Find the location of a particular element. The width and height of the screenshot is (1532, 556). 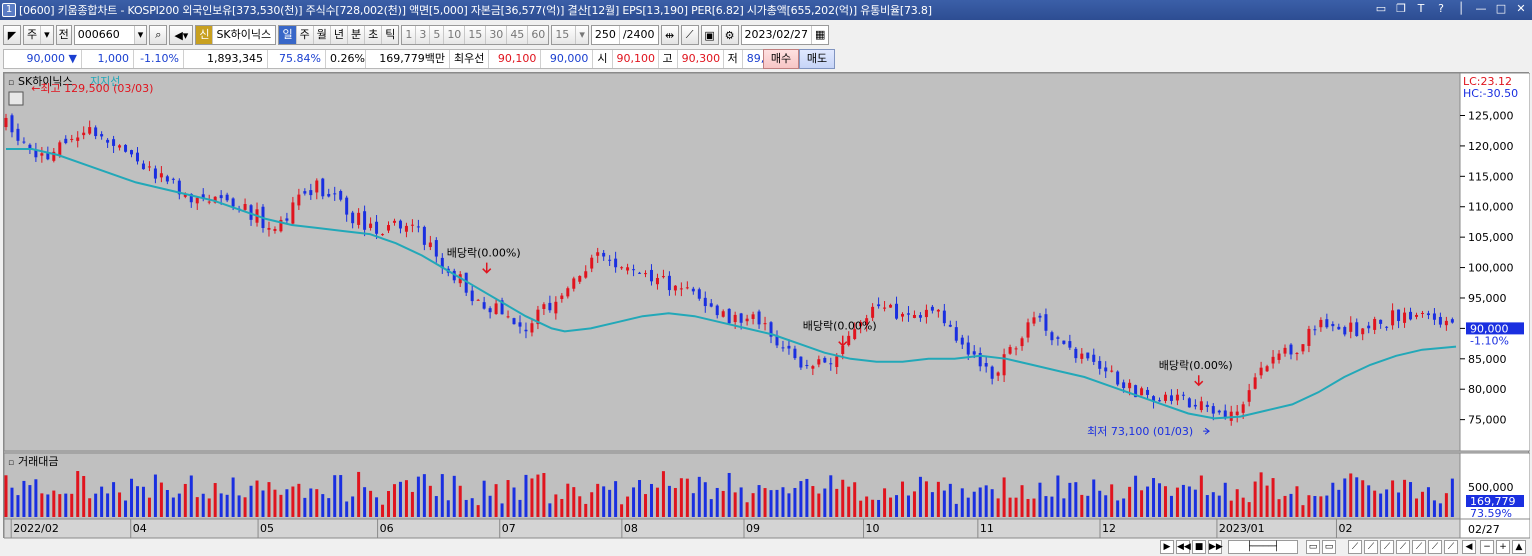

zoom-out-icon: − is located at coordinates (1487, 547).